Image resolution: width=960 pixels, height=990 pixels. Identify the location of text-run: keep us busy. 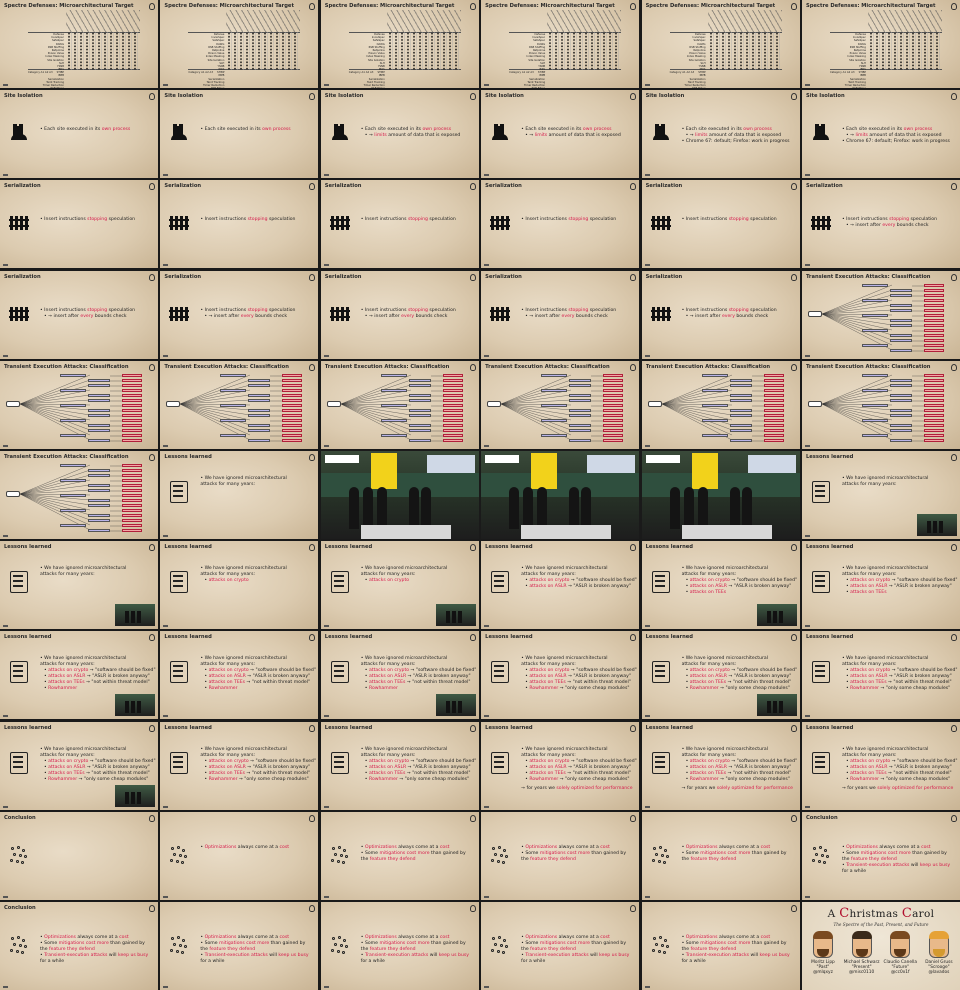
(453, 955).